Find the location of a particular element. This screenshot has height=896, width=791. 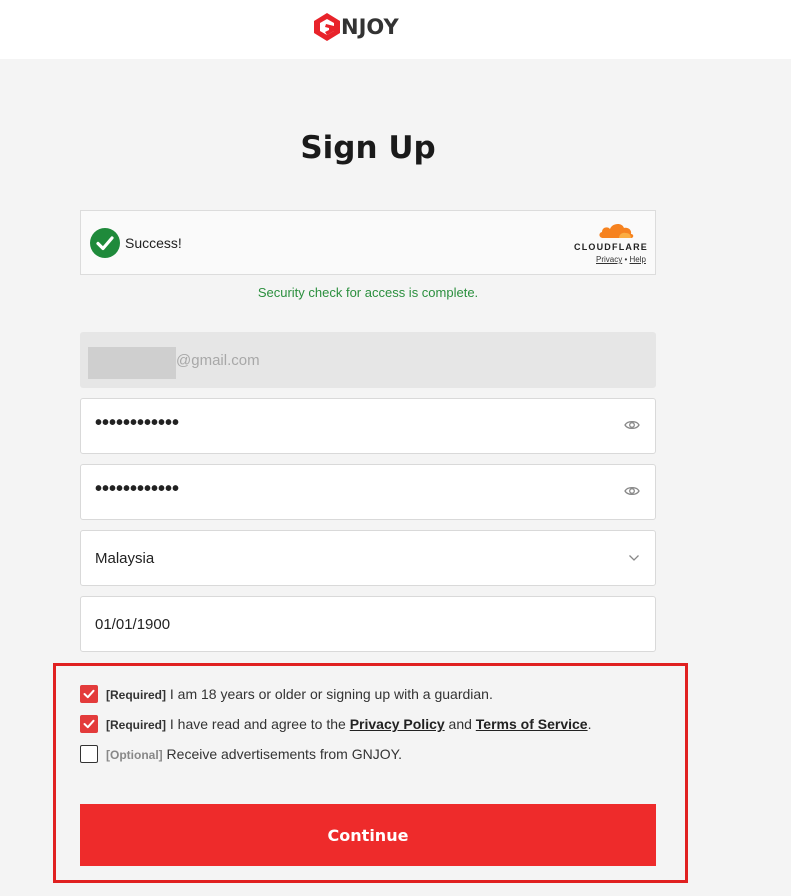

cloudflare-links: Privacy • Help is located at coordinates (621, 259).